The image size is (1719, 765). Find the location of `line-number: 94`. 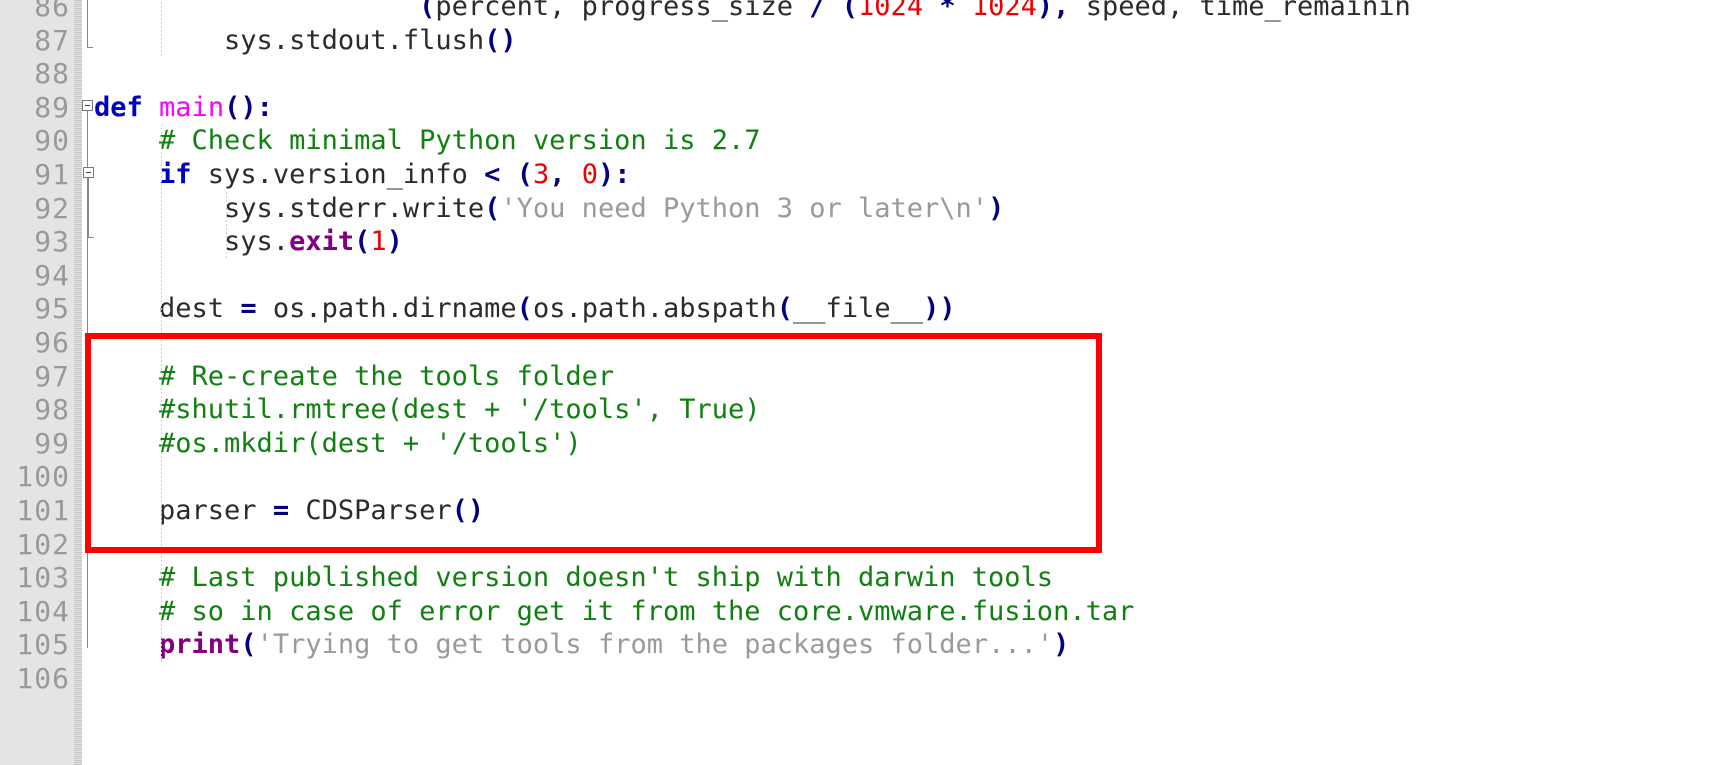

line-number: 94 is located at coordinates (52, 275).